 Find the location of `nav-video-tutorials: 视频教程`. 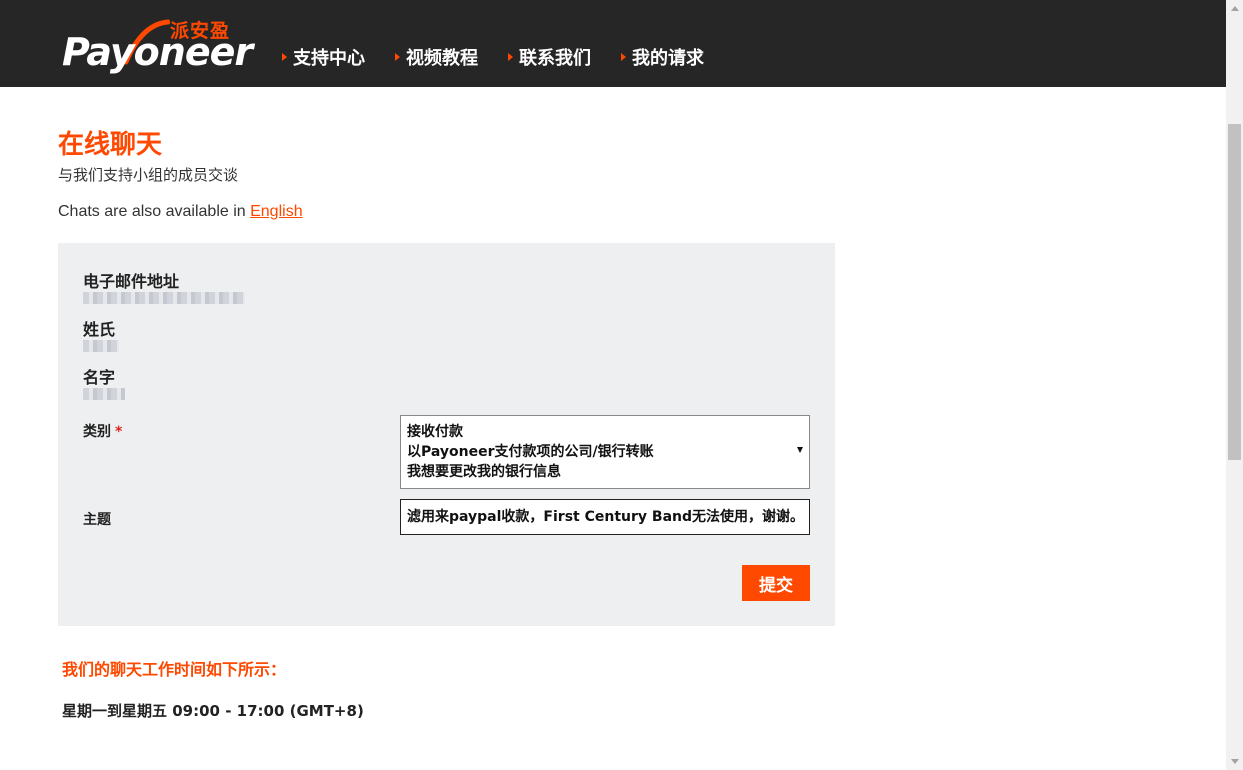

nav-video-tutorials: 视频教程 is located at coordinates (436, 57).